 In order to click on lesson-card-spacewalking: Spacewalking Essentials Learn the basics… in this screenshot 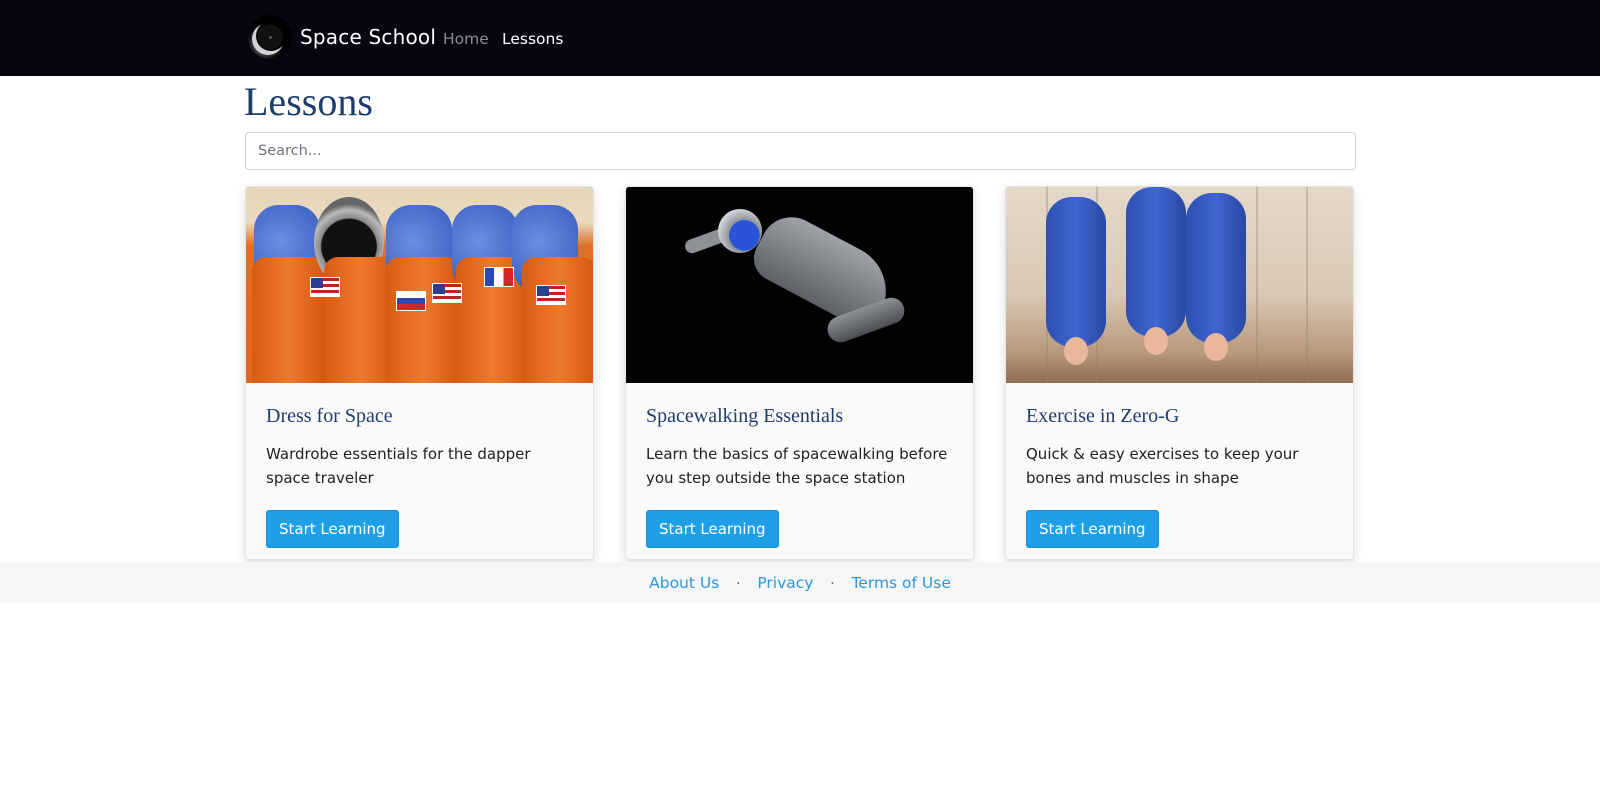, I will do `click(799, 373)`.